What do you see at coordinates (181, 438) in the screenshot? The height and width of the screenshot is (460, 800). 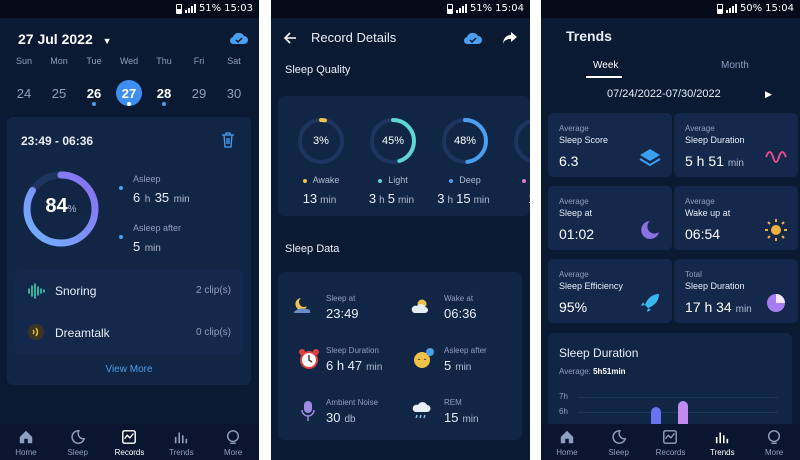 I see `bar-chart-icon` at bounding box center [181, 438].